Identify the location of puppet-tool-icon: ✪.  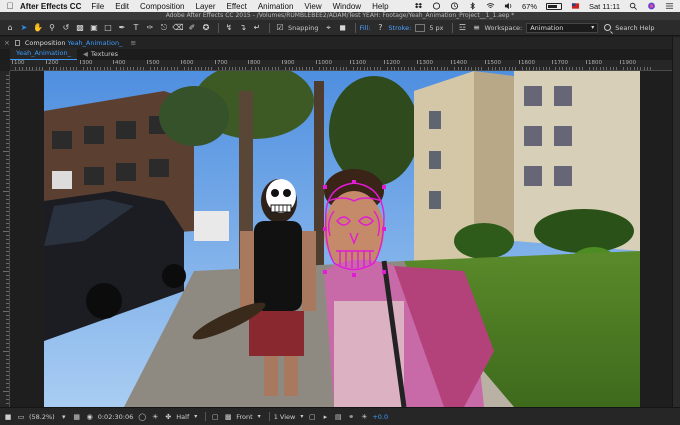
(206, 28).